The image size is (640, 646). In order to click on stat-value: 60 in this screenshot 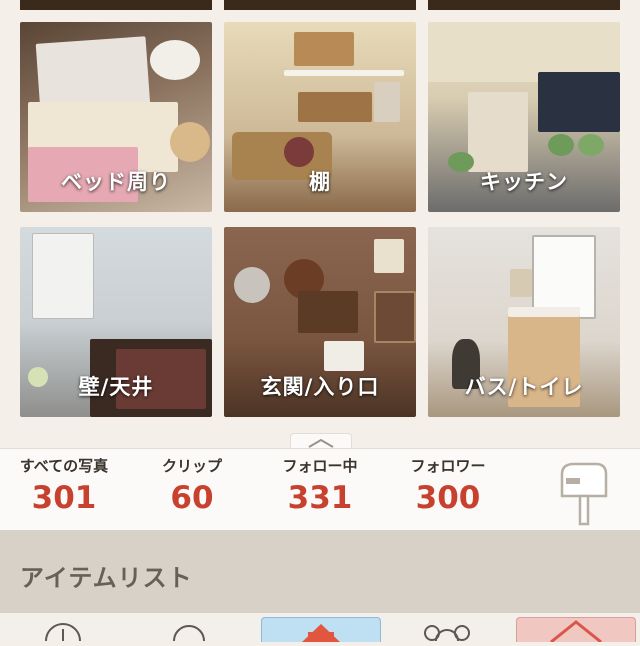, I will do `click(192, 498)`.